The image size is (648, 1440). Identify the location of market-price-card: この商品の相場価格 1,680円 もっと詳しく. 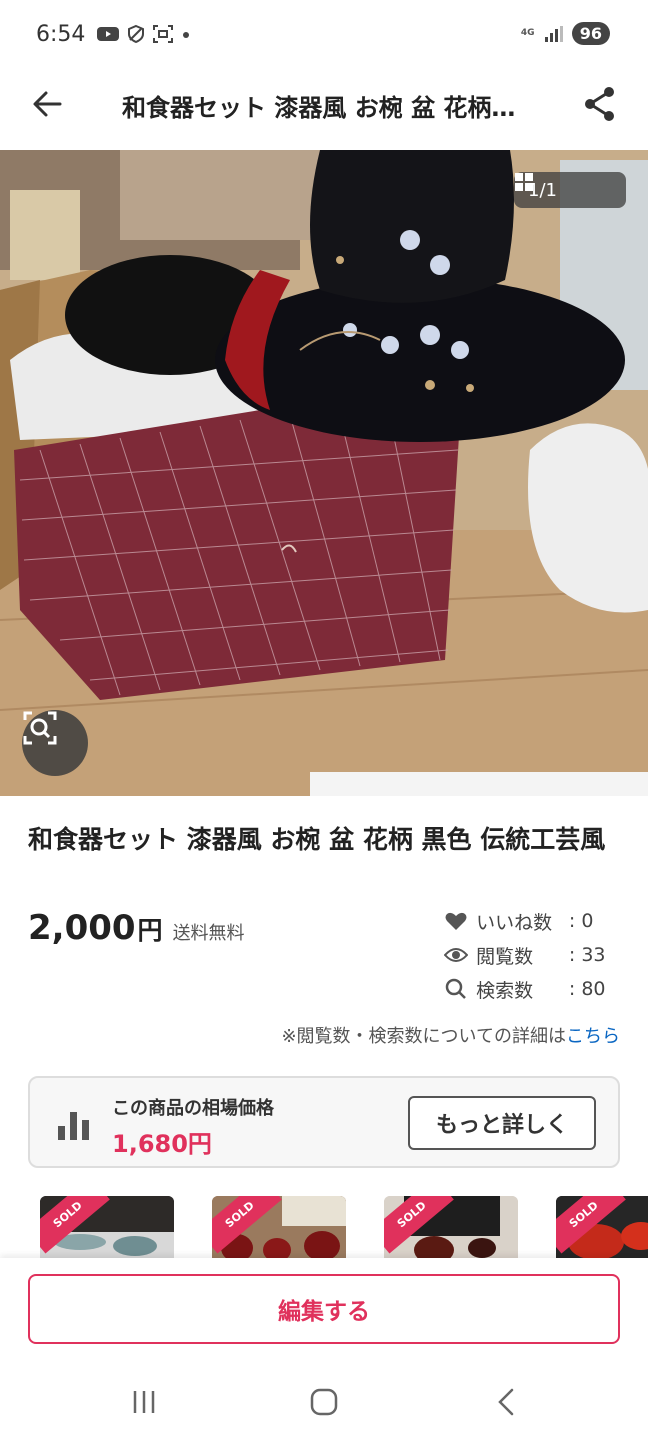
(324, 1122).